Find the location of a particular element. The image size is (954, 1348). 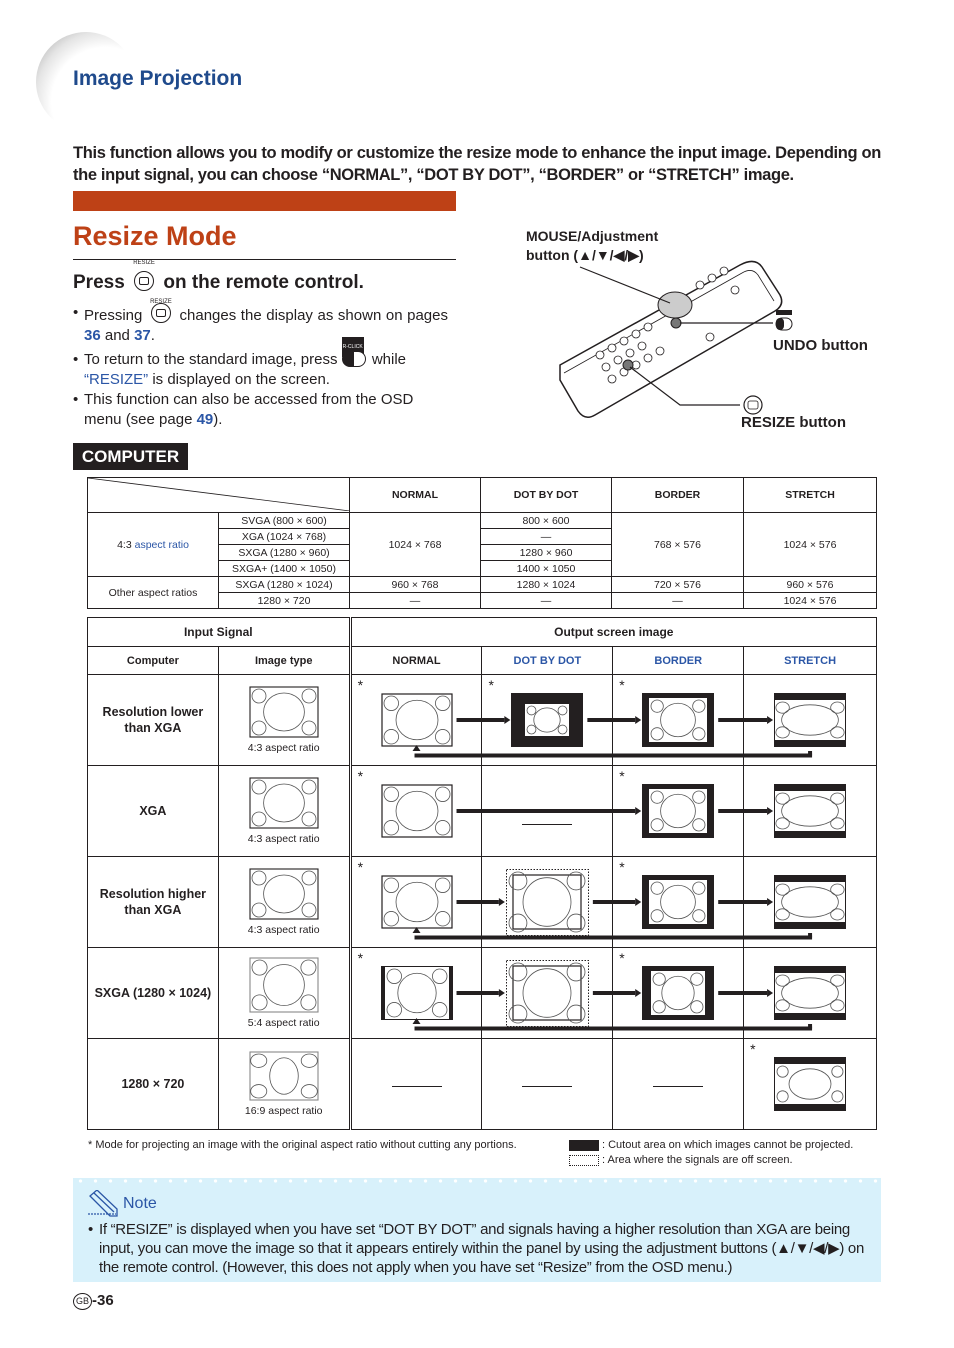

dot-cell: 1280 × 960 is located at coordinates (546, 552).